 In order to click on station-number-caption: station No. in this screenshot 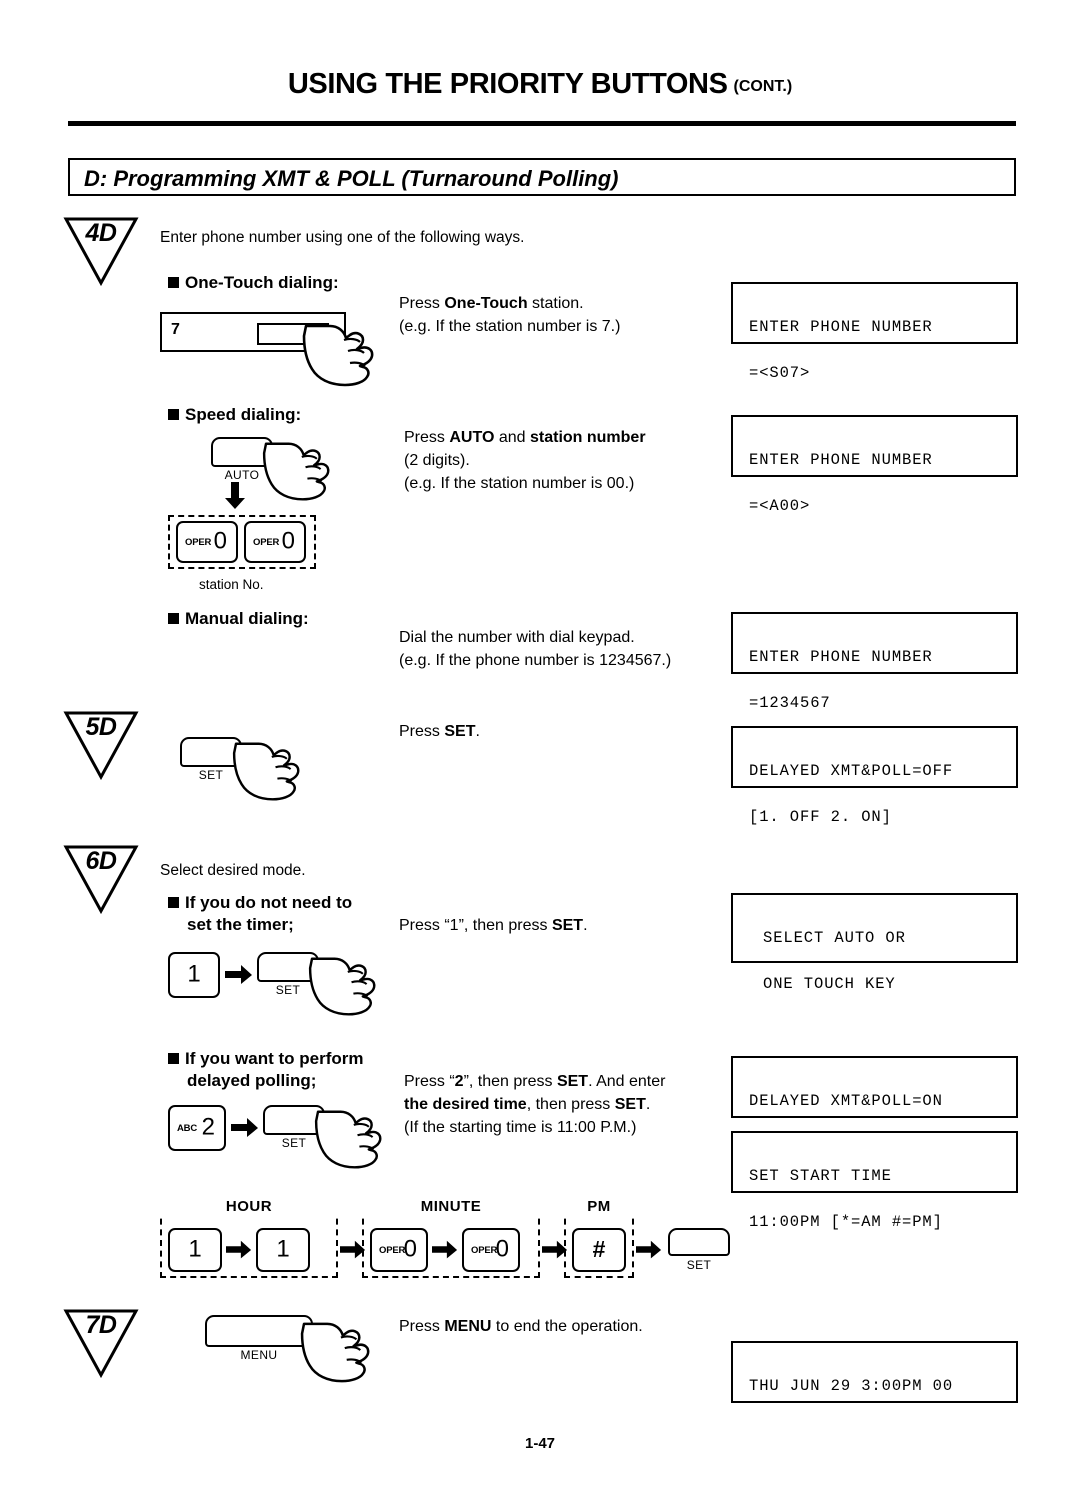, I will do `click(231, 584)`.